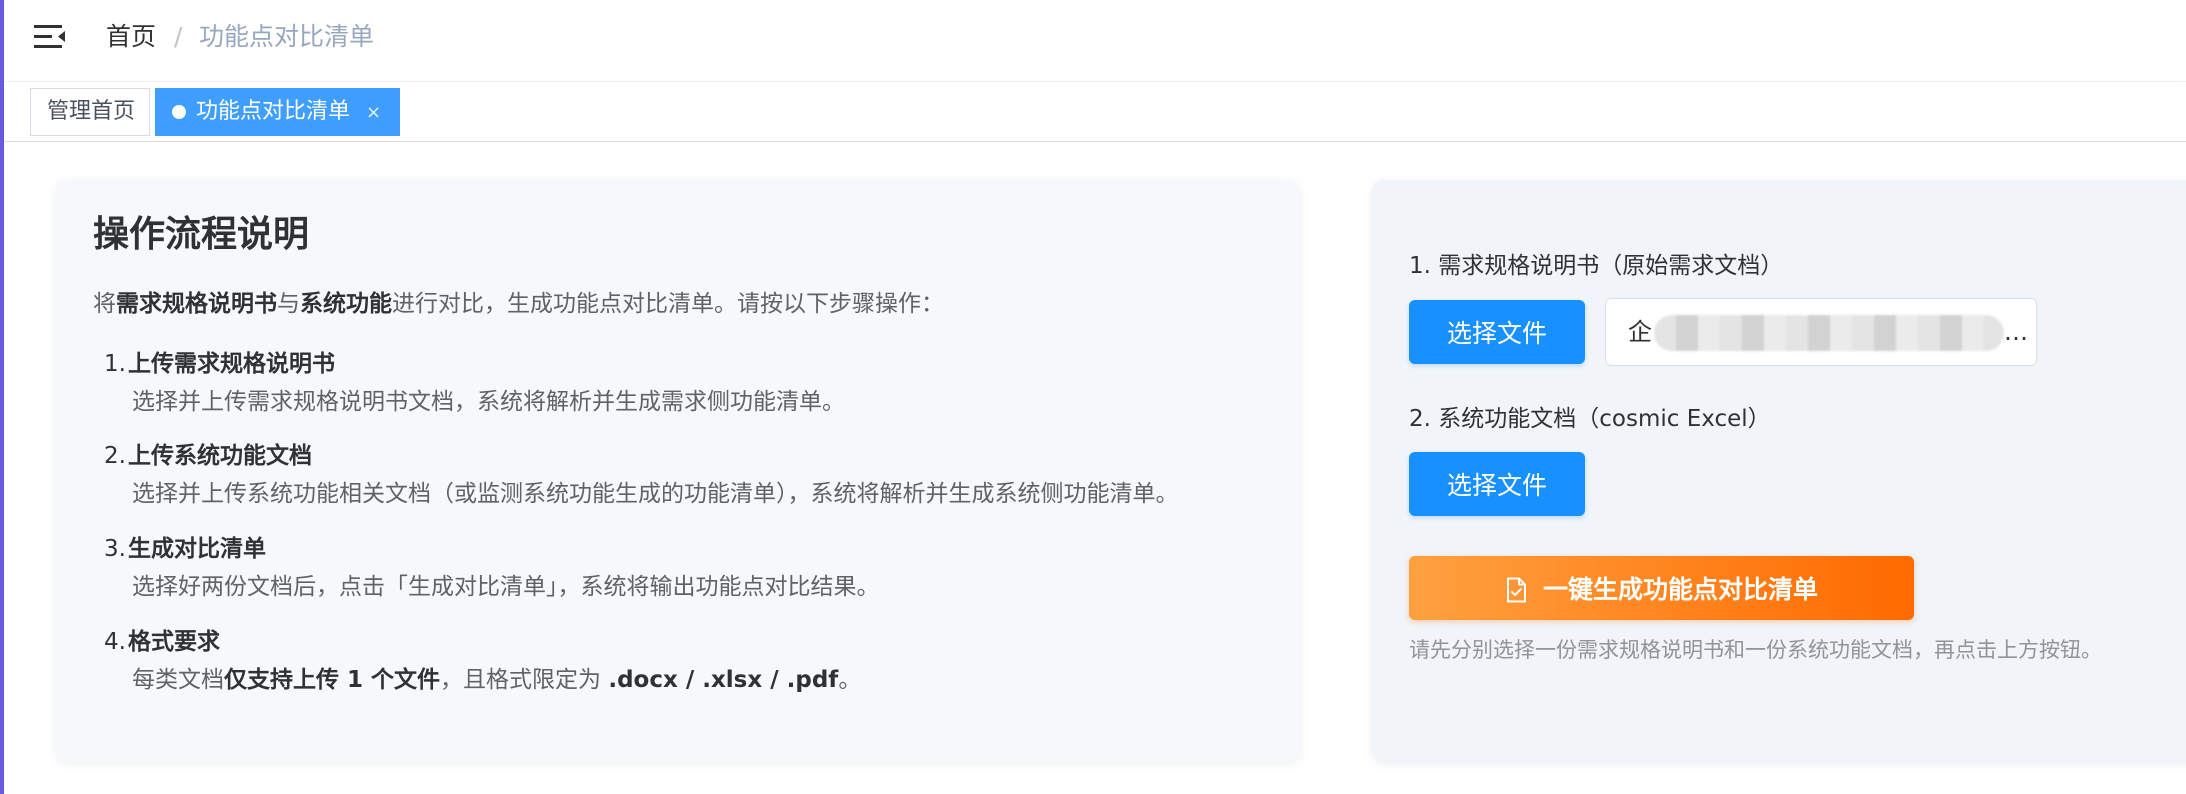 Image resolution: width=2186 pixels, height=794 pixels. What do you see at coordinates (104, 304) in the screenshot?
I see `intro-prefix: 将` at bounding box center [104, 304].